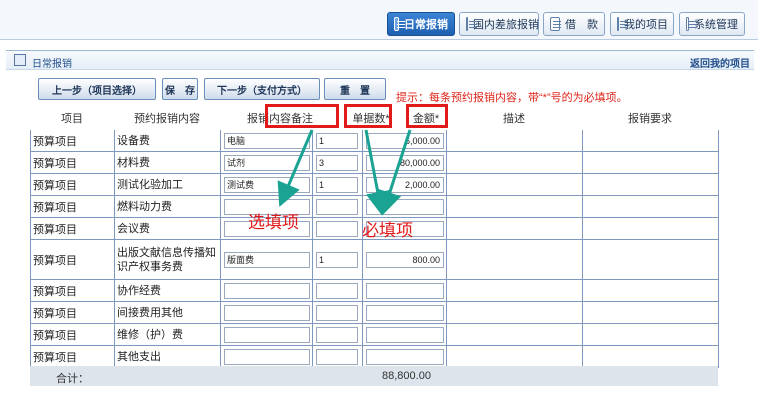 Image resolution: width=758 pixels, height=397 pixels. Describe the element at coordinates (622, 24) in the screenshot. I see `list-icon` at that location.